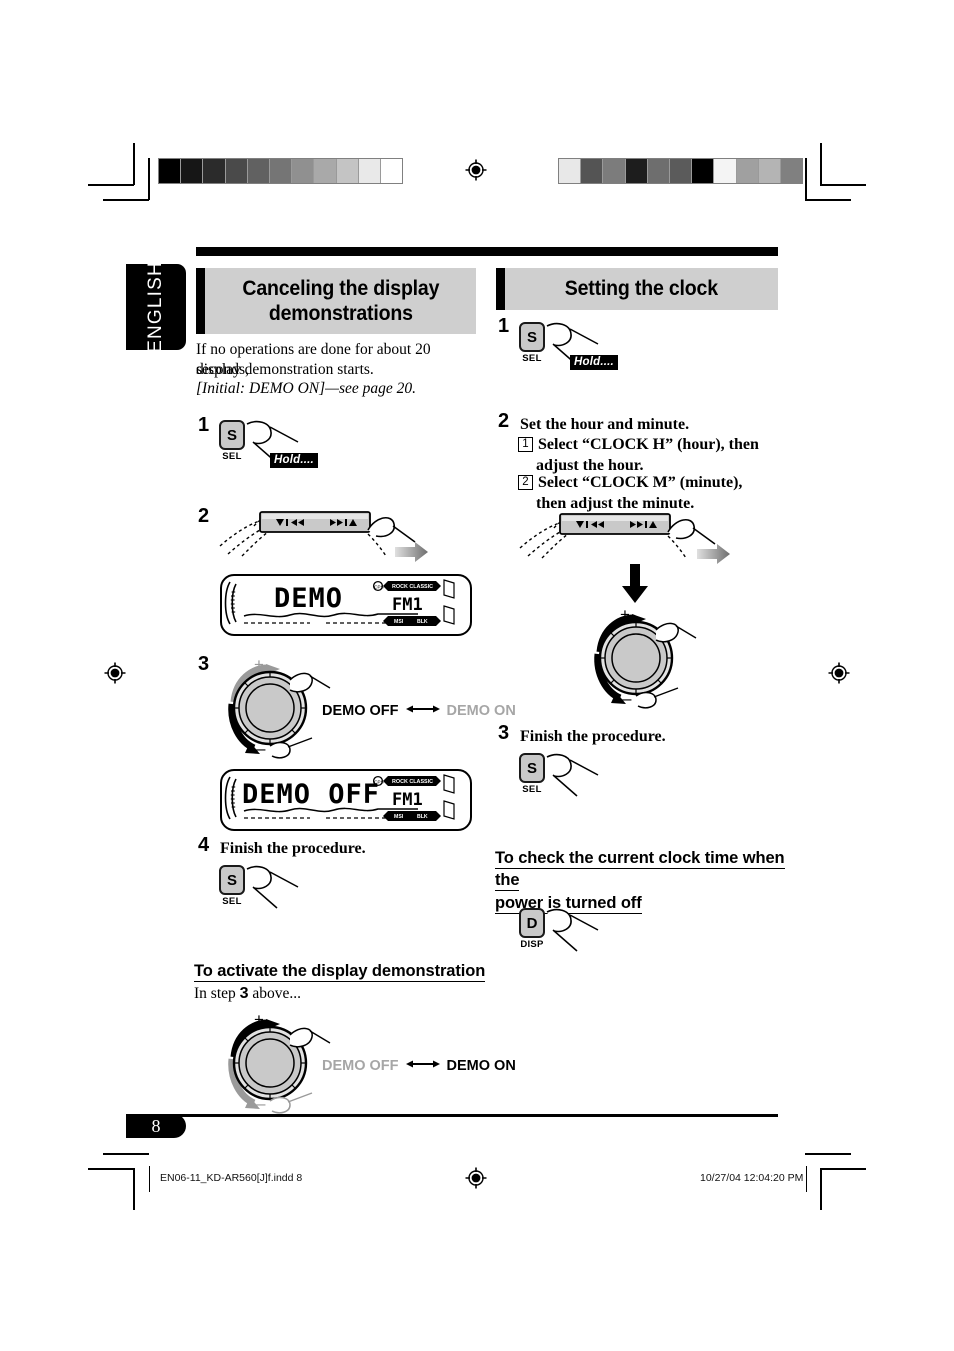 This screenshot has width=954, height=1351. What do you see at coordinates (828, 200) in the screenshot?
I see `crop-mark-tr-h2` at bounding box center [828, 200].